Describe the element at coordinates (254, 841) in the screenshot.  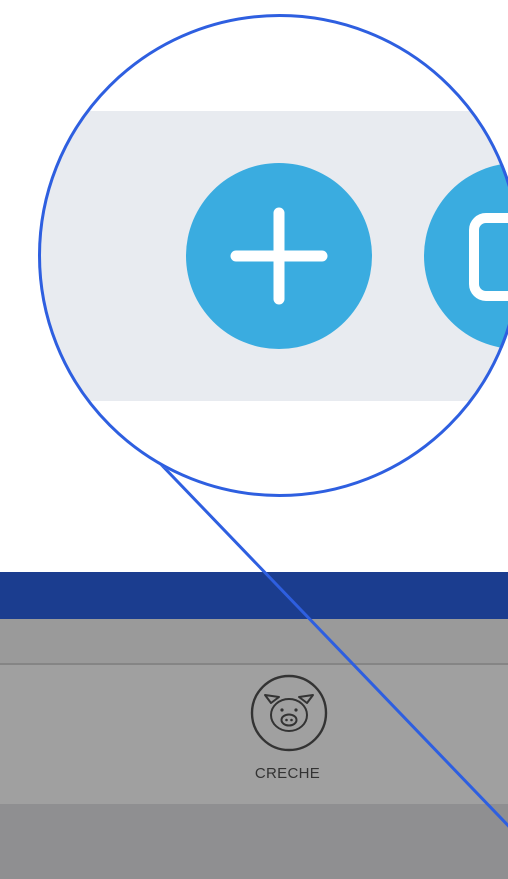
I see `app-footer` at that location.